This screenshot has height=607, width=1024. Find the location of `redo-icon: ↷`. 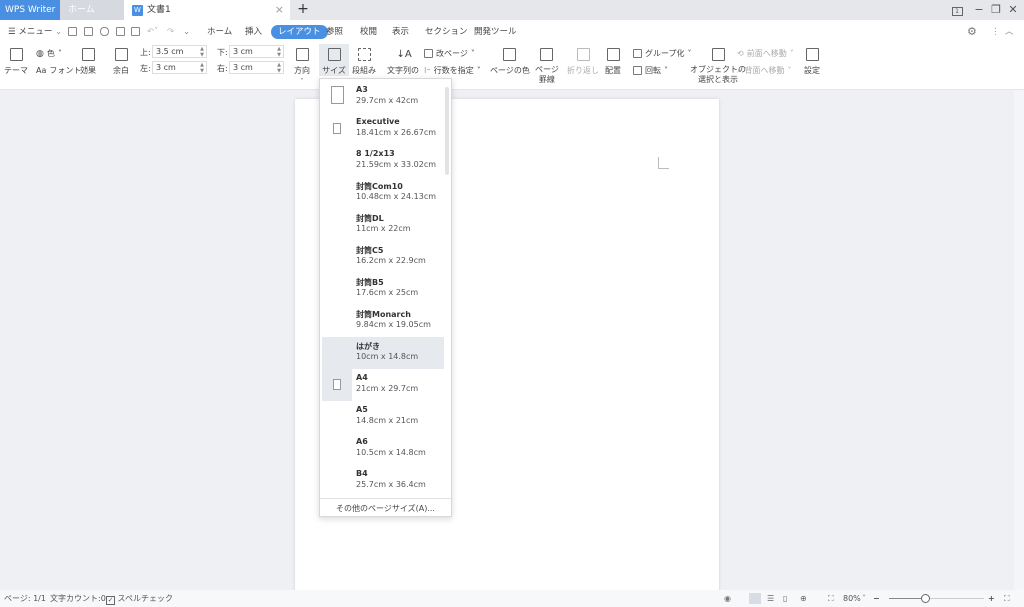

redo-icon: ↷ is located at coordinates (170, 32).